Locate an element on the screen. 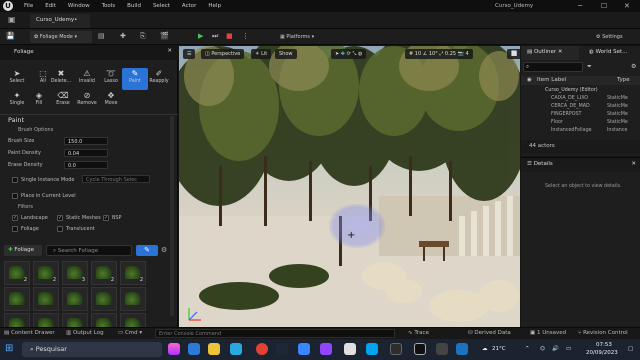 Image resolution: width=640 pixels, height=360 pixels. eye-icon: ◉ is located at coordinates (529, 80).